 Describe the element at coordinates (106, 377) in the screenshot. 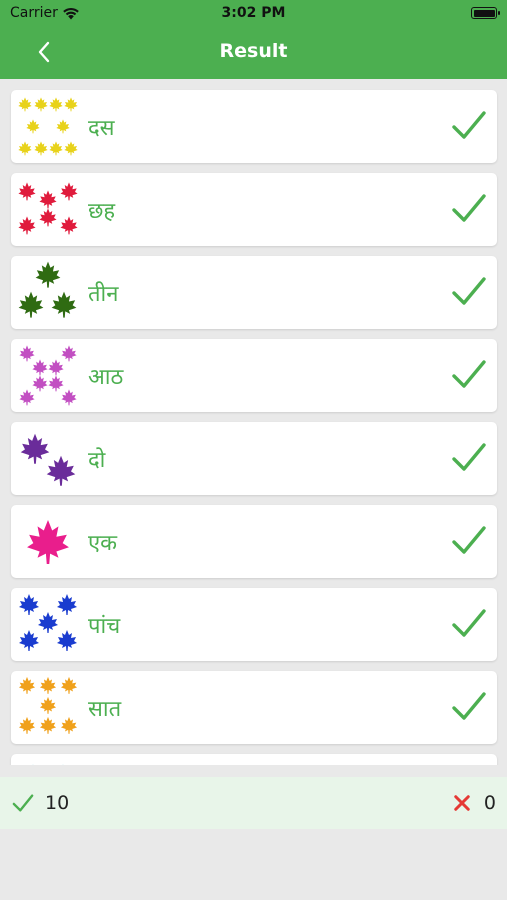

I see `number-word: आठ` at that location.